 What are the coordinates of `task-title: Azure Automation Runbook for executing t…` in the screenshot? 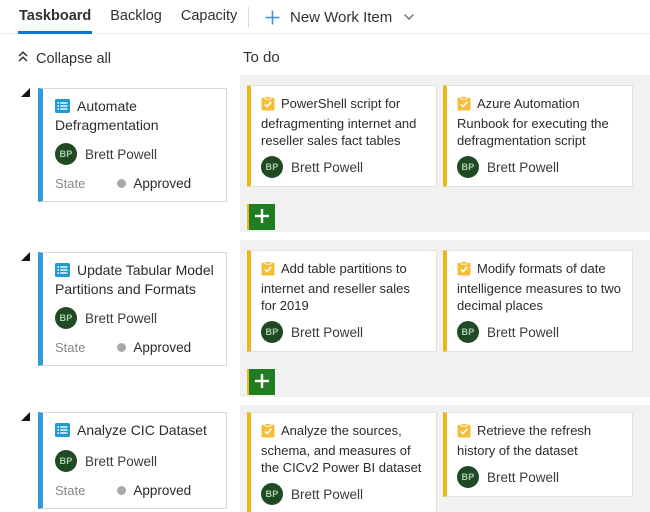 It's located at (539, 122).